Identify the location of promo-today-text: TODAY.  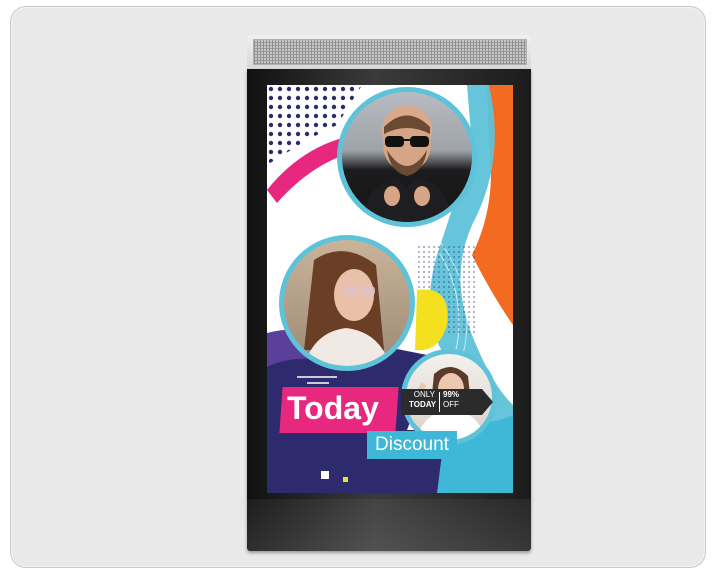
(423, 404).